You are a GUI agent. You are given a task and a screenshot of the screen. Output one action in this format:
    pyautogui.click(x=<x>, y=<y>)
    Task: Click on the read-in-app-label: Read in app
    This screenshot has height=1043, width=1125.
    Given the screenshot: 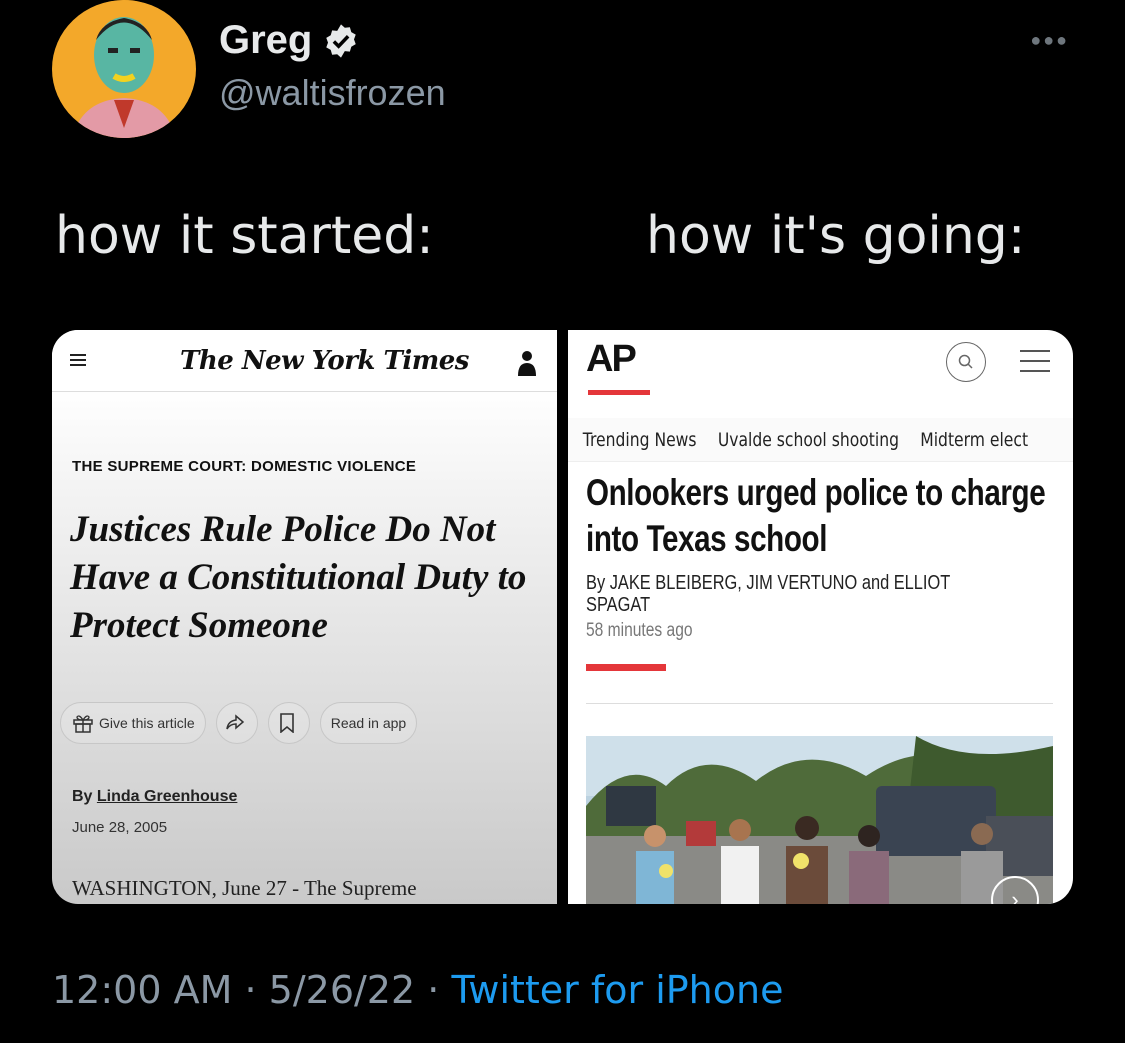 What is the action you would take?
    pyautogui.click(x=368, y=723)
    